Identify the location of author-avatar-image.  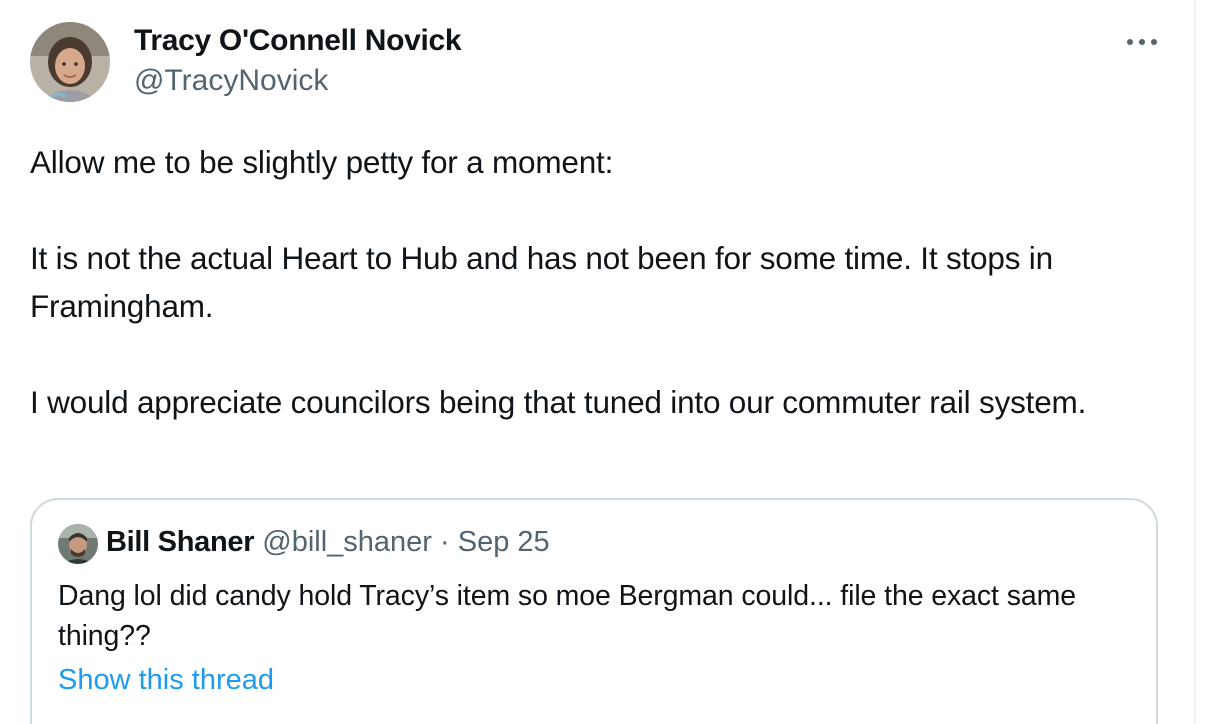
(70, 62).